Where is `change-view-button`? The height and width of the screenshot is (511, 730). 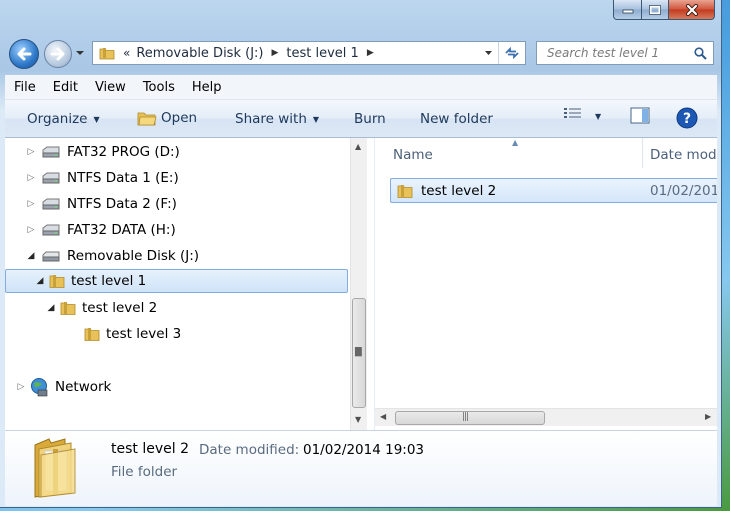 change-view-button is located at coordinates (573, 114).